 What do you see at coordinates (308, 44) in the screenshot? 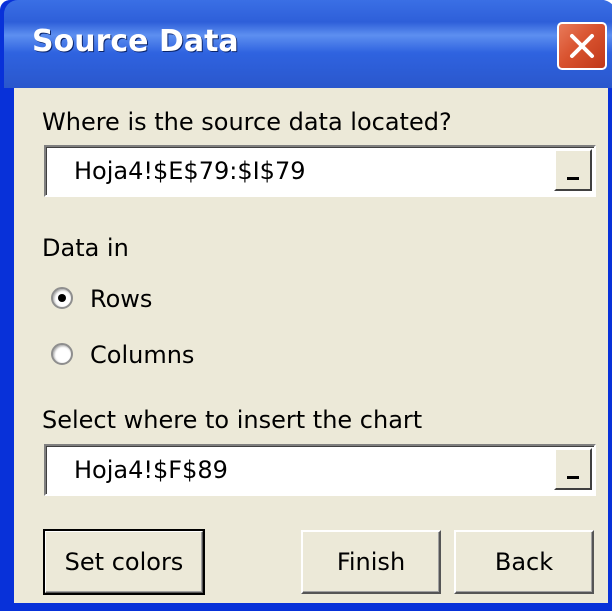
I see `title-bar: Source Data` at bounding box center [308, 44].